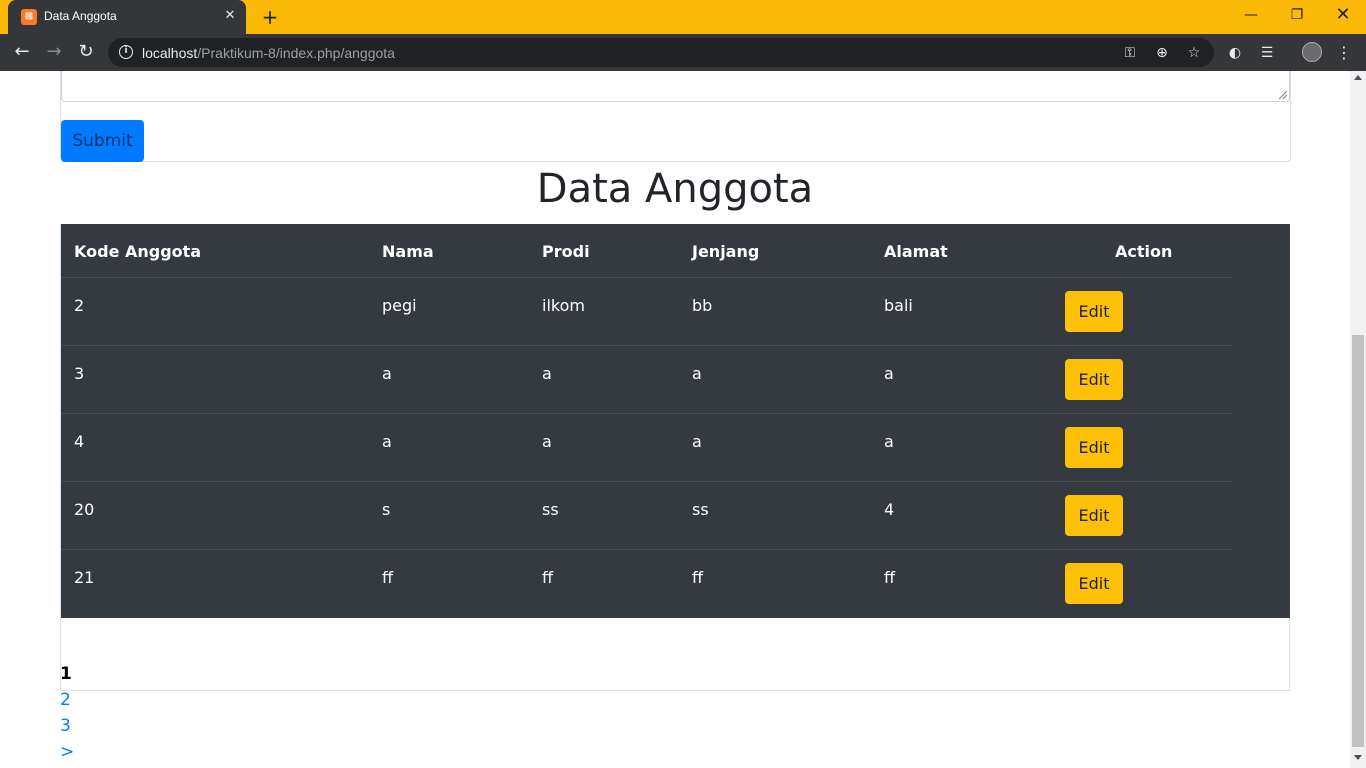 The image size is (1366, 768). What do you see at coordinates (67, 700) in the screenshot?
I see `pagination-link-2: 2` at bounding box center [67, 700].